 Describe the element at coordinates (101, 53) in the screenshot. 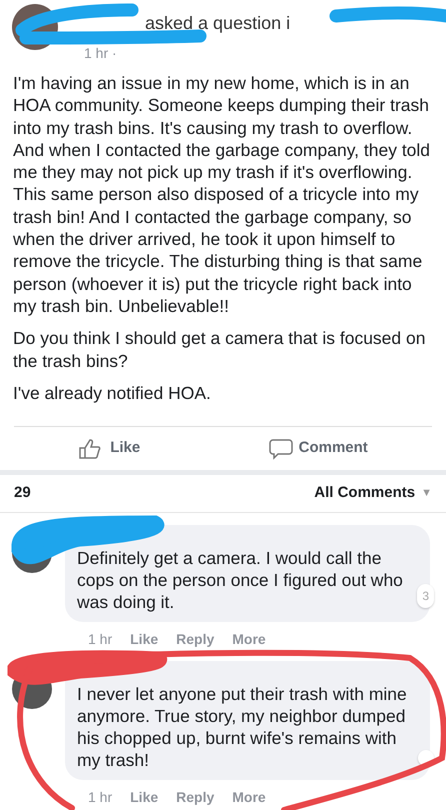

I see `post-time: 1 hr ·` at that location.